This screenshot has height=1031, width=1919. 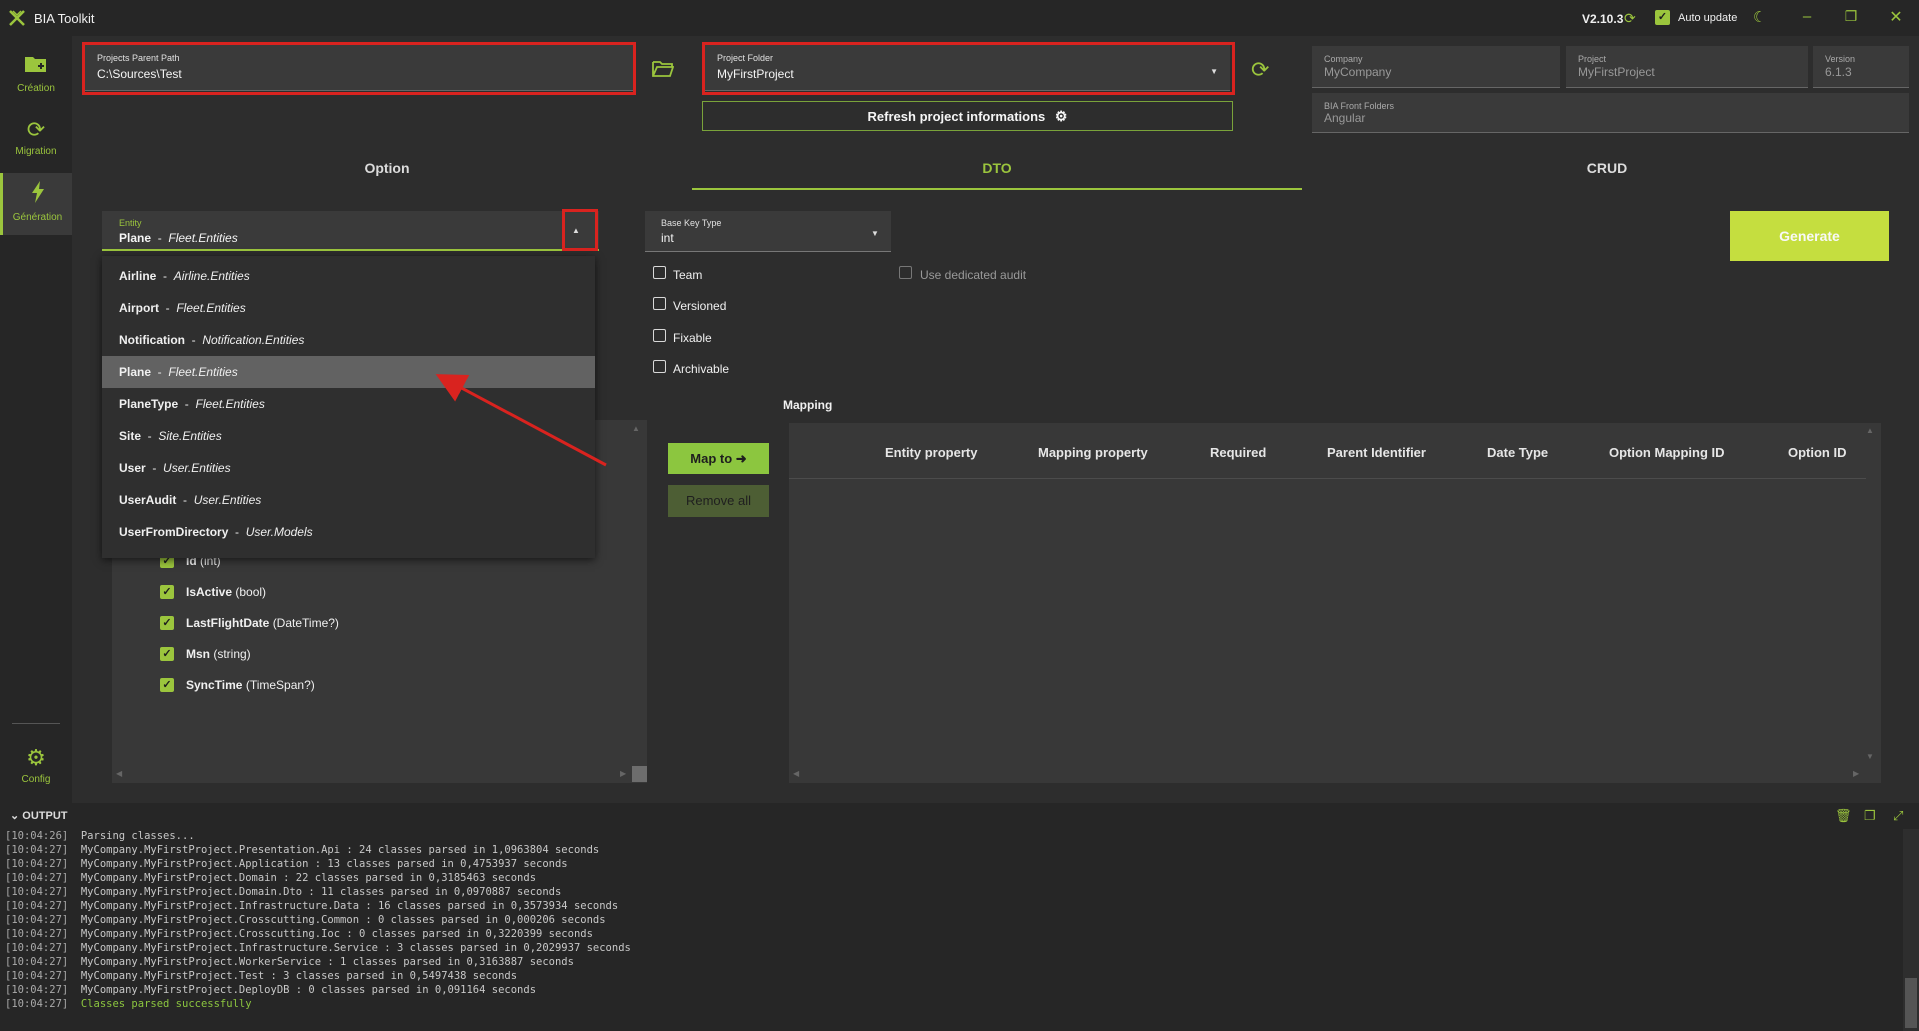 What do you see at coordinates (1376, 452) in the screenshot?
I see `column-header: Parent Identifier` at bounding box center [1376, 452].